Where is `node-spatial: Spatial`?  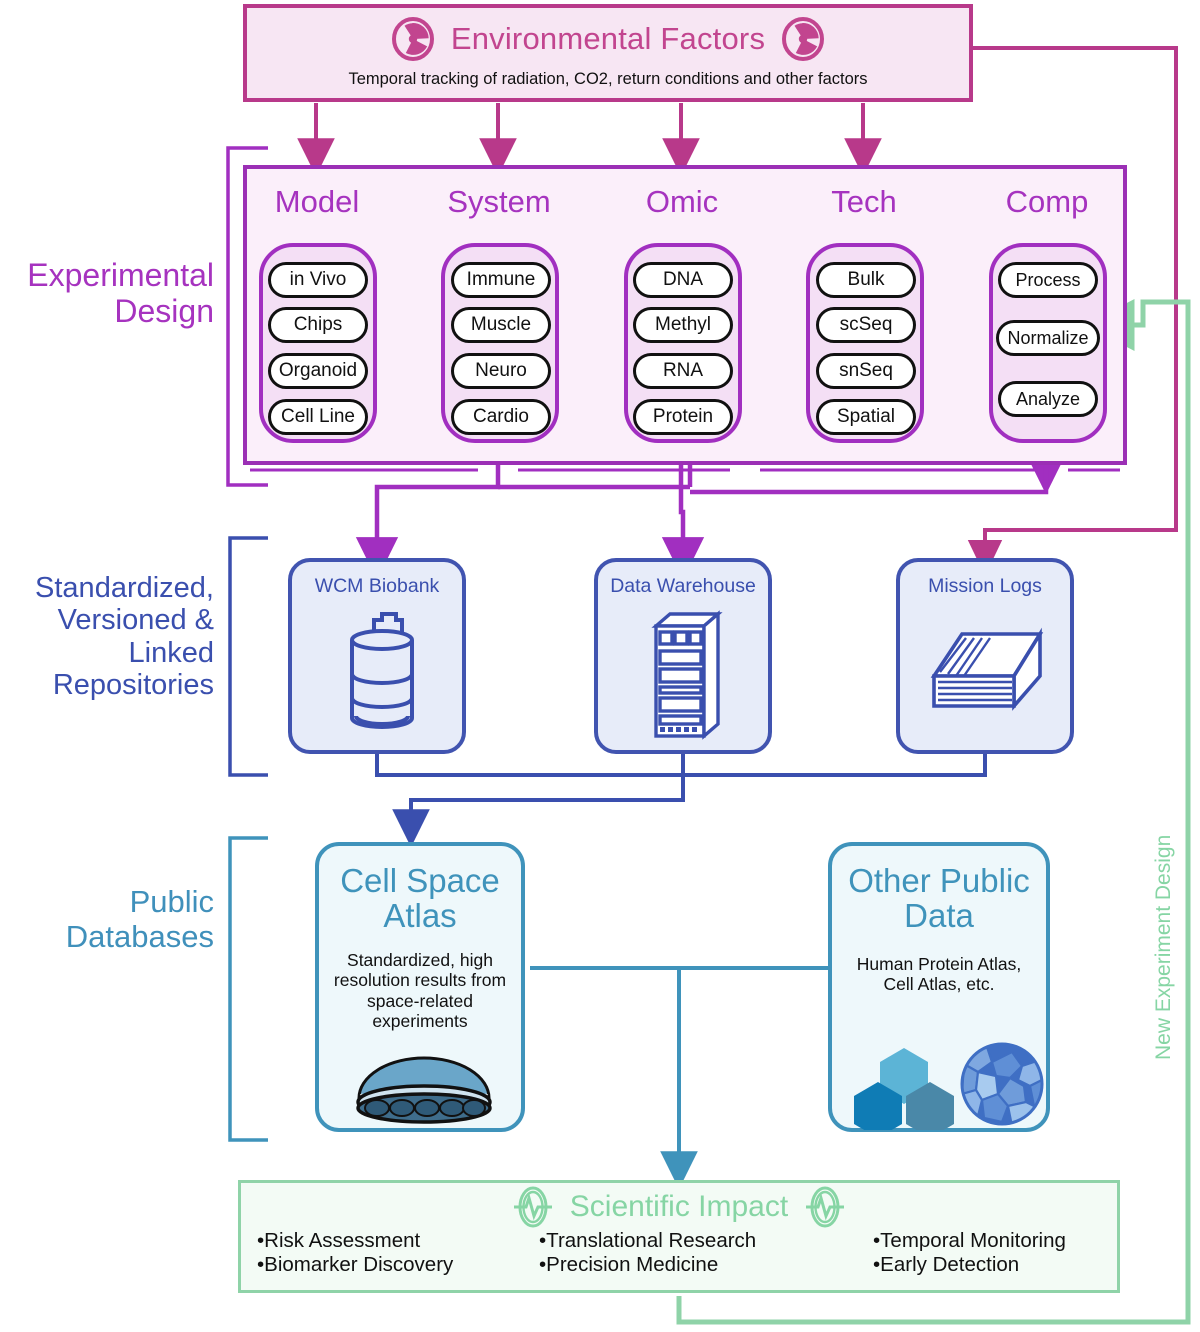
node-spatial: Spatial is located at coordinates (866, 417).